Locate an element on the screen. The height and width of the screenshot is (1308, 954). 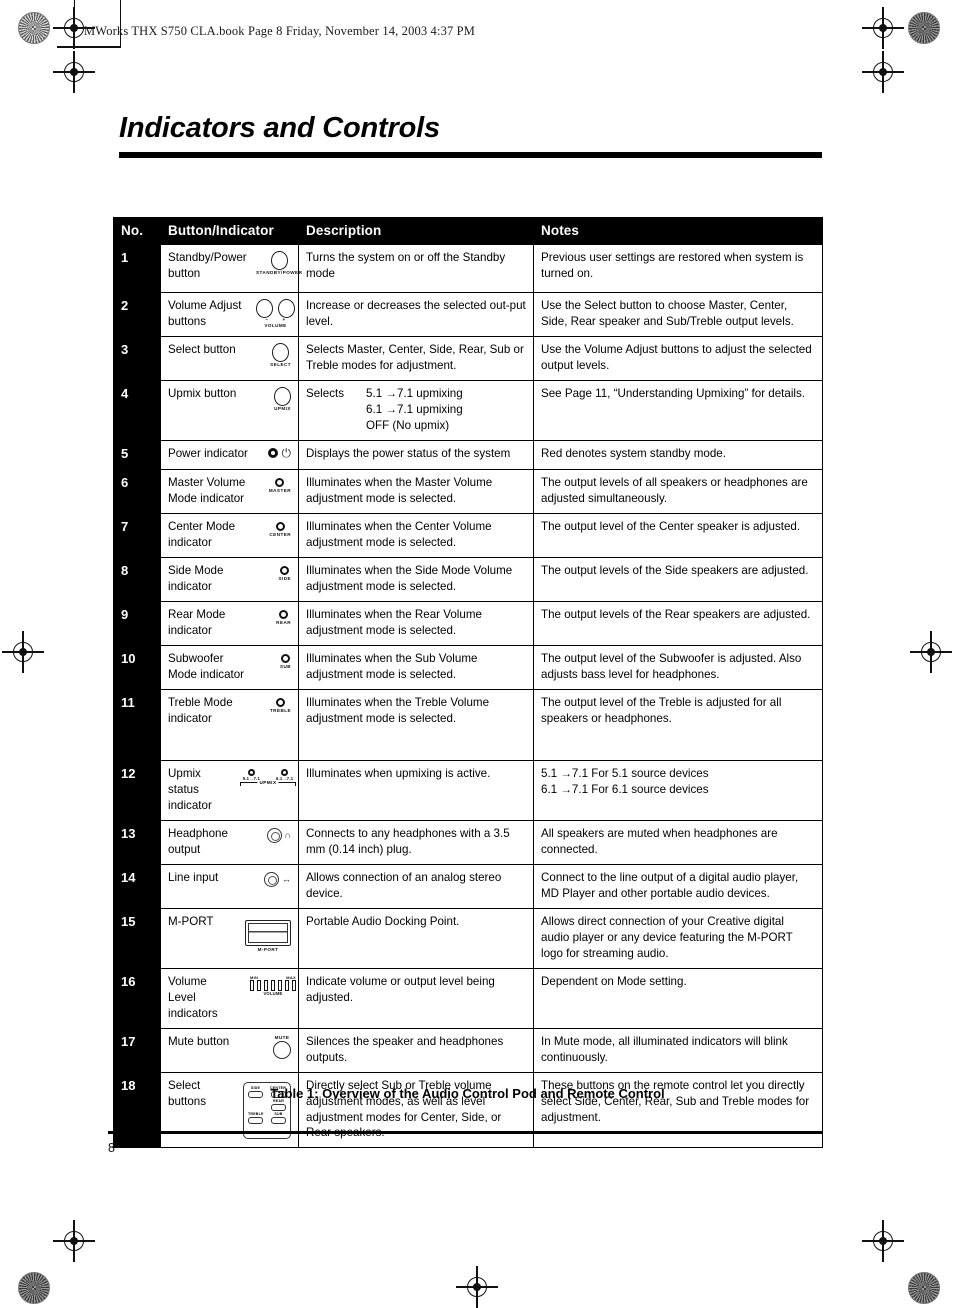
column-header-notes: Notes is located at coordinates (678, 231).